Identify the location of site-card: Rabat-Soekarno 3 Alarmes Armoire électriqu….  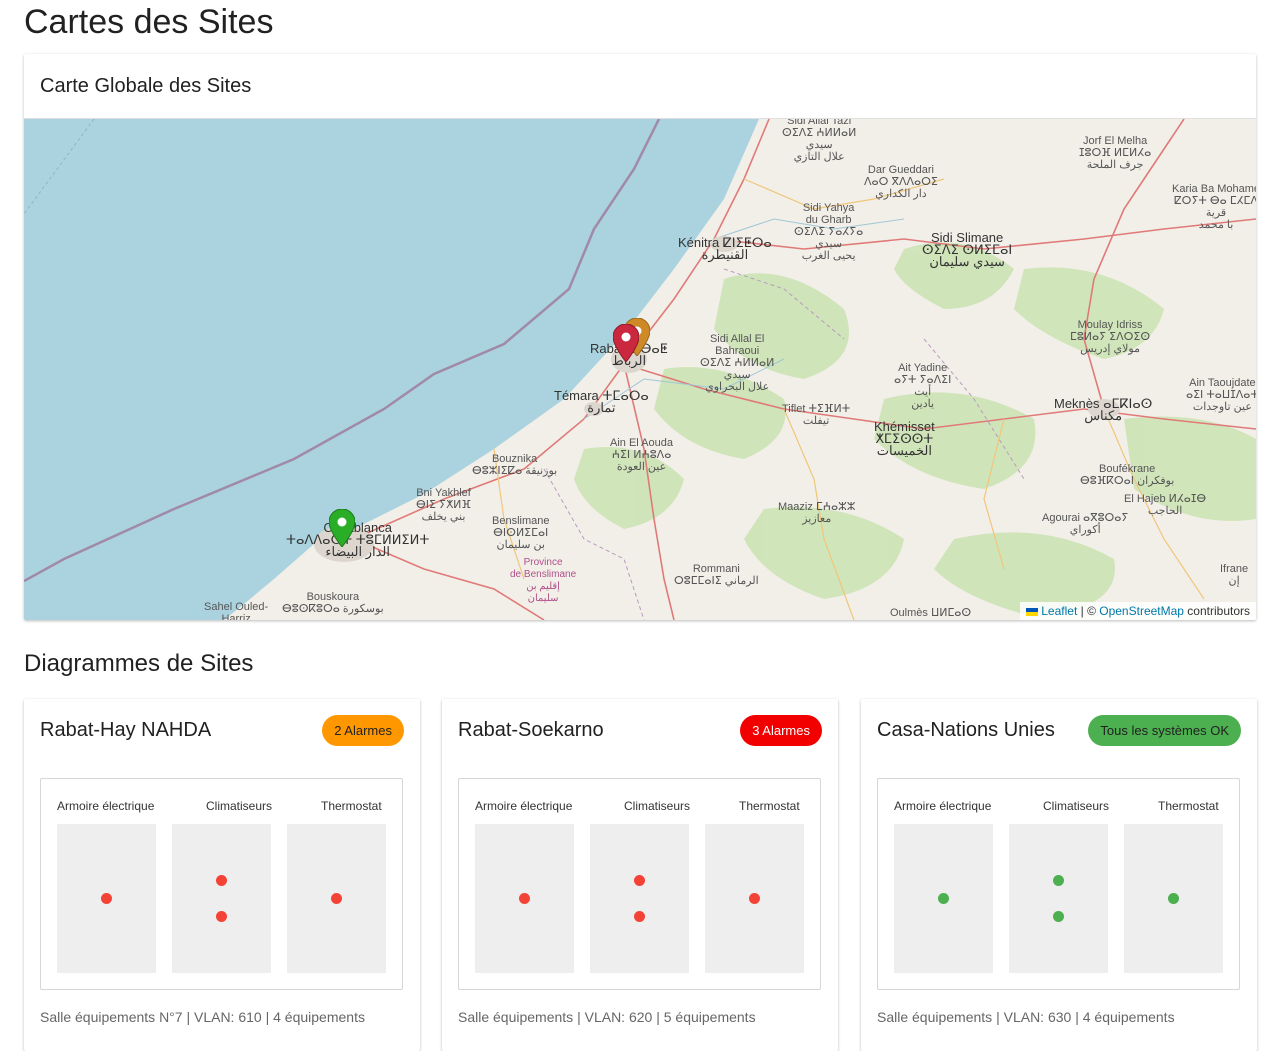
(640, 875).